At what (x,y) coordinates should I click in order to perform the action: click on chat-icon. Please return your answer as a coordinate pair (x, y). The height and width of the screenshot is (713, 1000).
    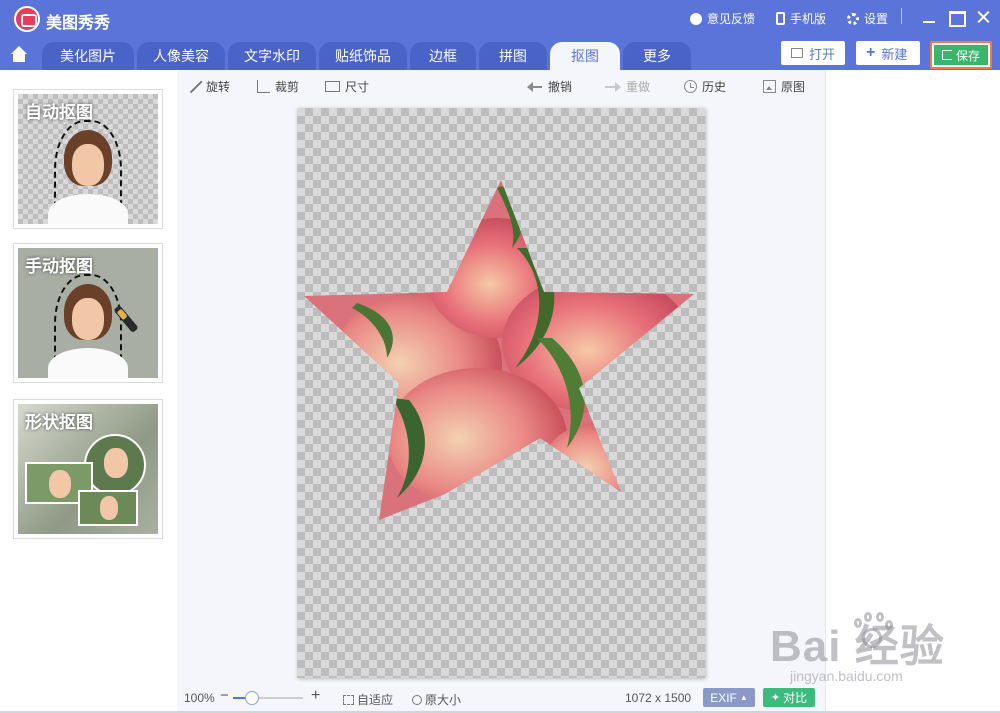
    Looking at the image, I should click on (696, 18).